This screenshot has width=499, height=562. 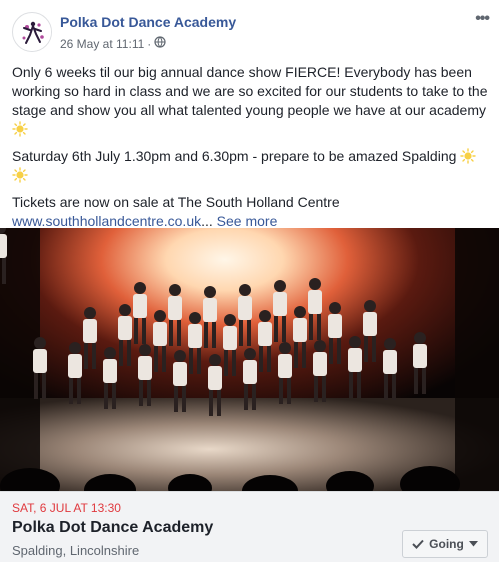 What do you see at coordinates (482, 19) in the screenshot?
I see `more-options-icon: •••` at bounding box center [482, 19].